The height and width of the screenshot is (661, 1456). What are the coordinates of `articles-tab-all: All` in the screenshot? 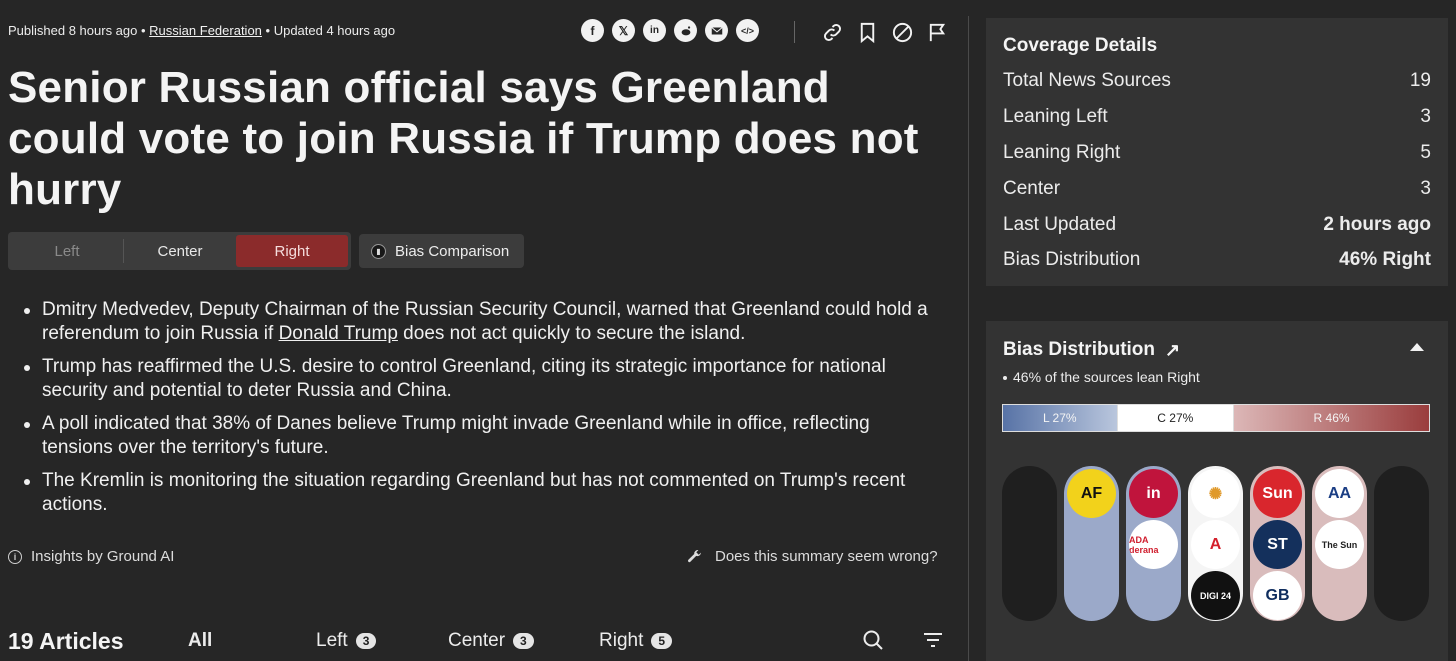 It's located at (200, 641).